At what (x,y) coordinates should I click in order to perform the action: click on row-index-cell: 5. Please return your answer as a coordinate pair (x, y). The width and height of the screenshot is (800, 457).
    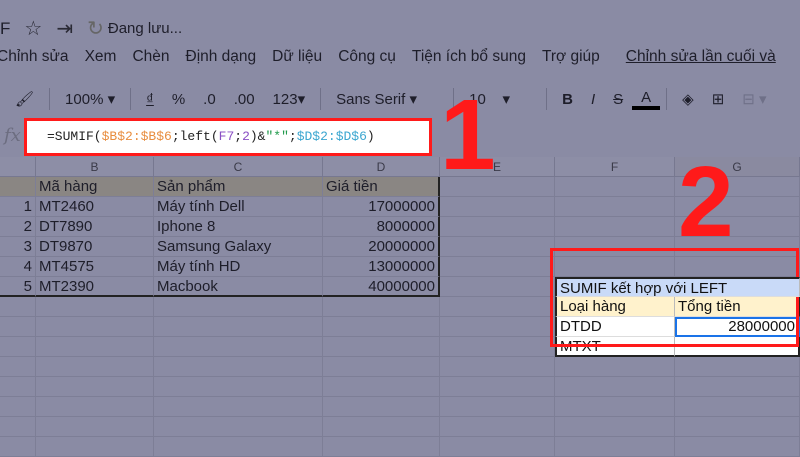
    Looking at the image, I should click on (18, 287).